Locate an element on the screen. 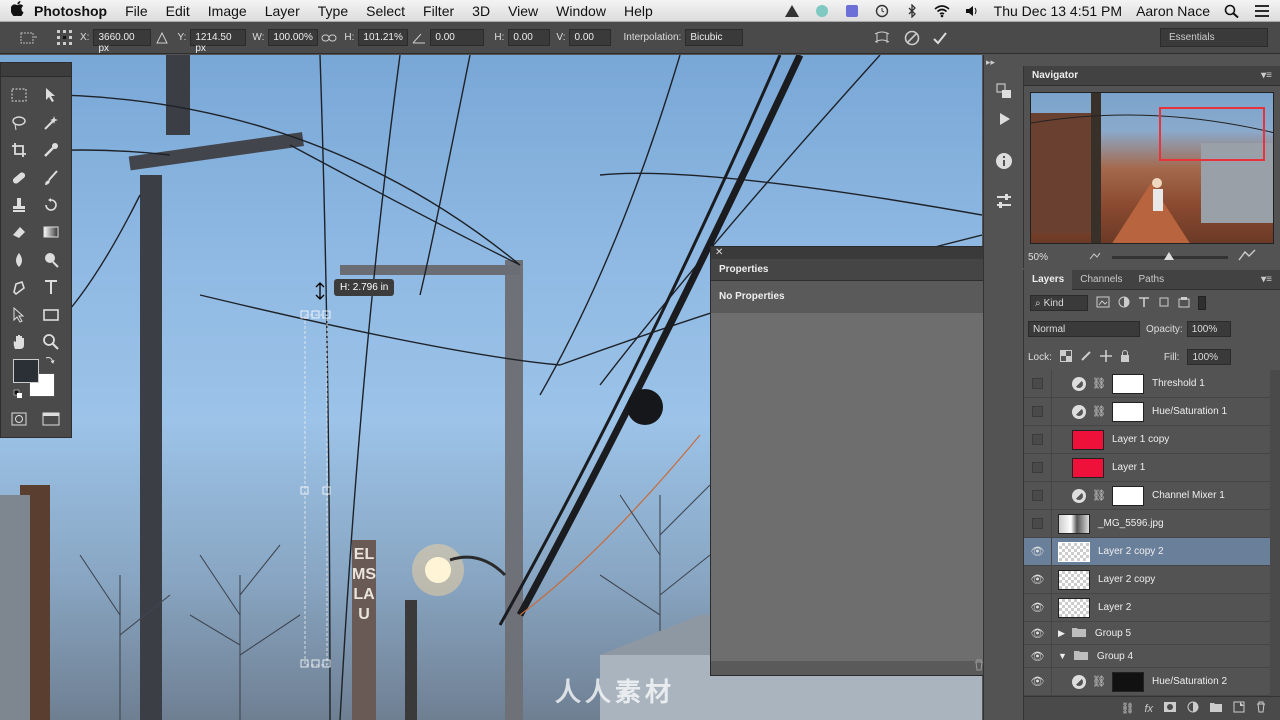  spotlight-search-icon is located at coordinates (1232, 11).